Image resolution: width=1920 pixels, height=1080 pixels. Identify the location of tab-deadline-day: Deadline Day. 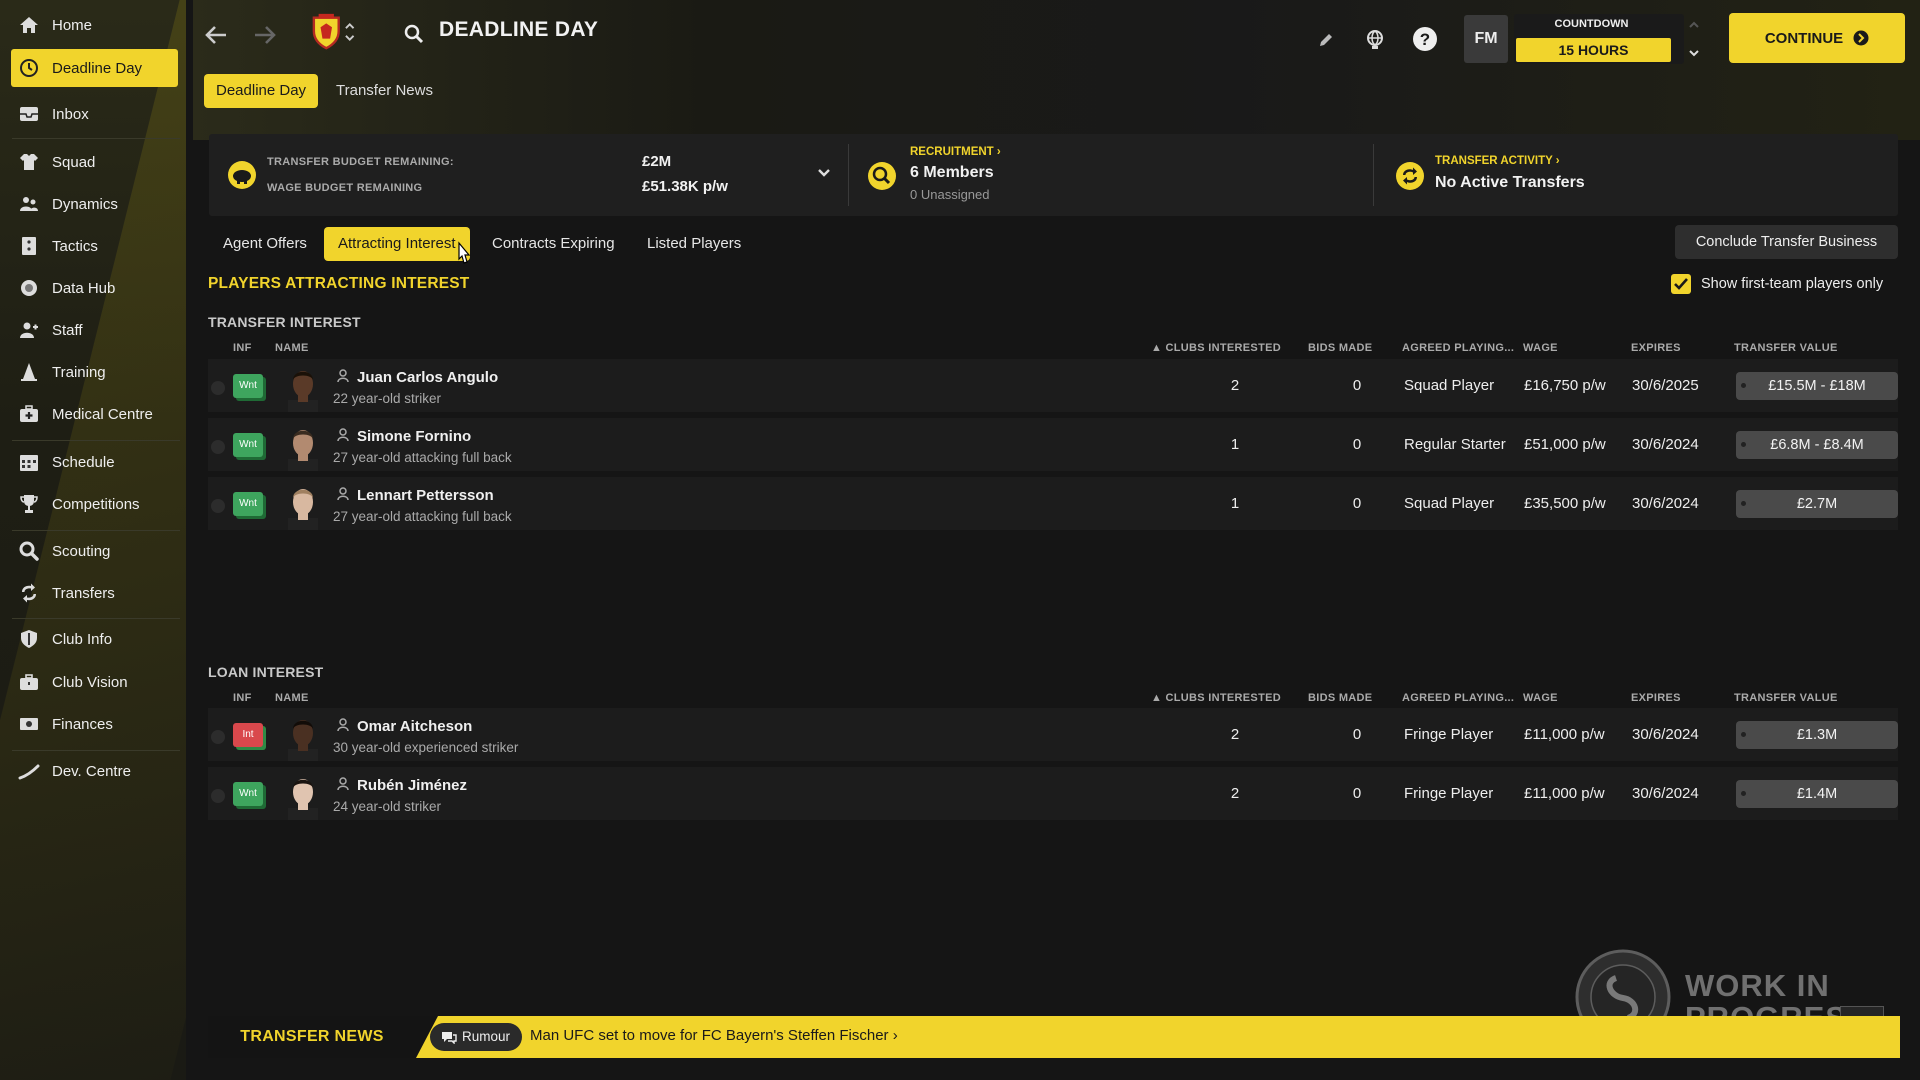
(261, 91).